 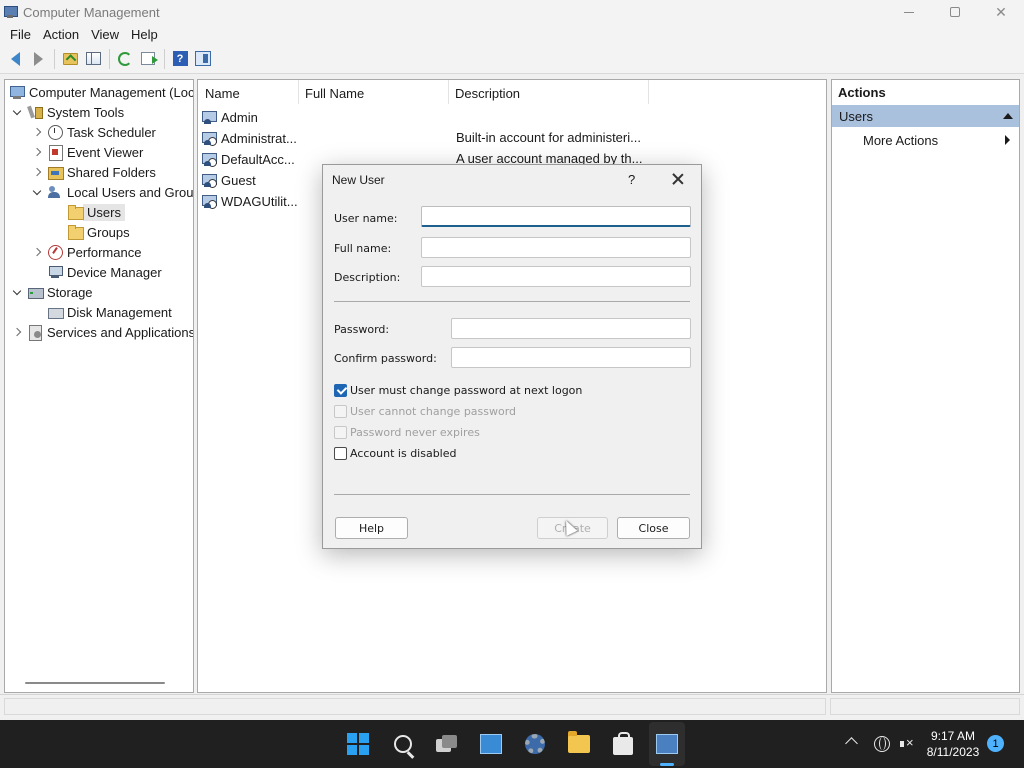 What do you see at coordinates (112, 192) in the screenshot?
I see `tree-item-local-users-groups: Local Users and Groups` at bounding box center [112, 192].